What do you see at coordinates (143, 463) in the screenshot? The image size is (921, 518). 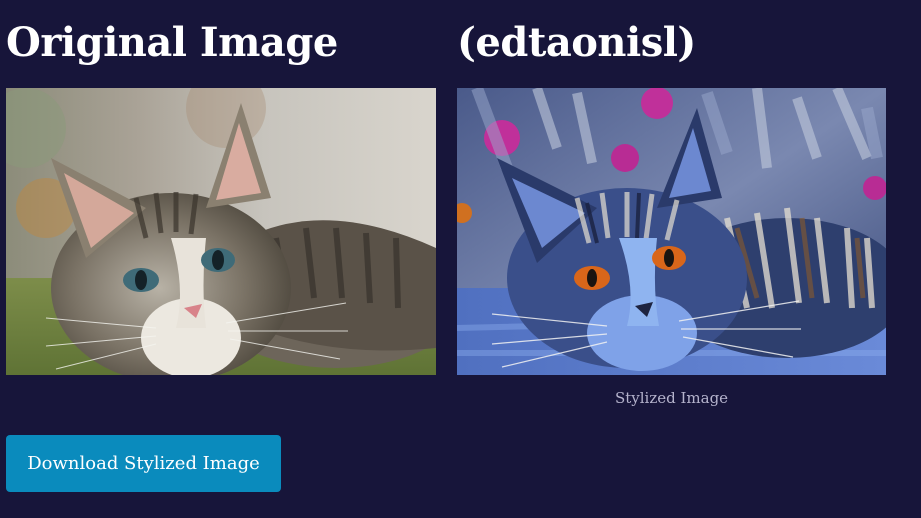 I see `download-stylized-image-button: Download Stylized Image` at bounding box center [143, 463].